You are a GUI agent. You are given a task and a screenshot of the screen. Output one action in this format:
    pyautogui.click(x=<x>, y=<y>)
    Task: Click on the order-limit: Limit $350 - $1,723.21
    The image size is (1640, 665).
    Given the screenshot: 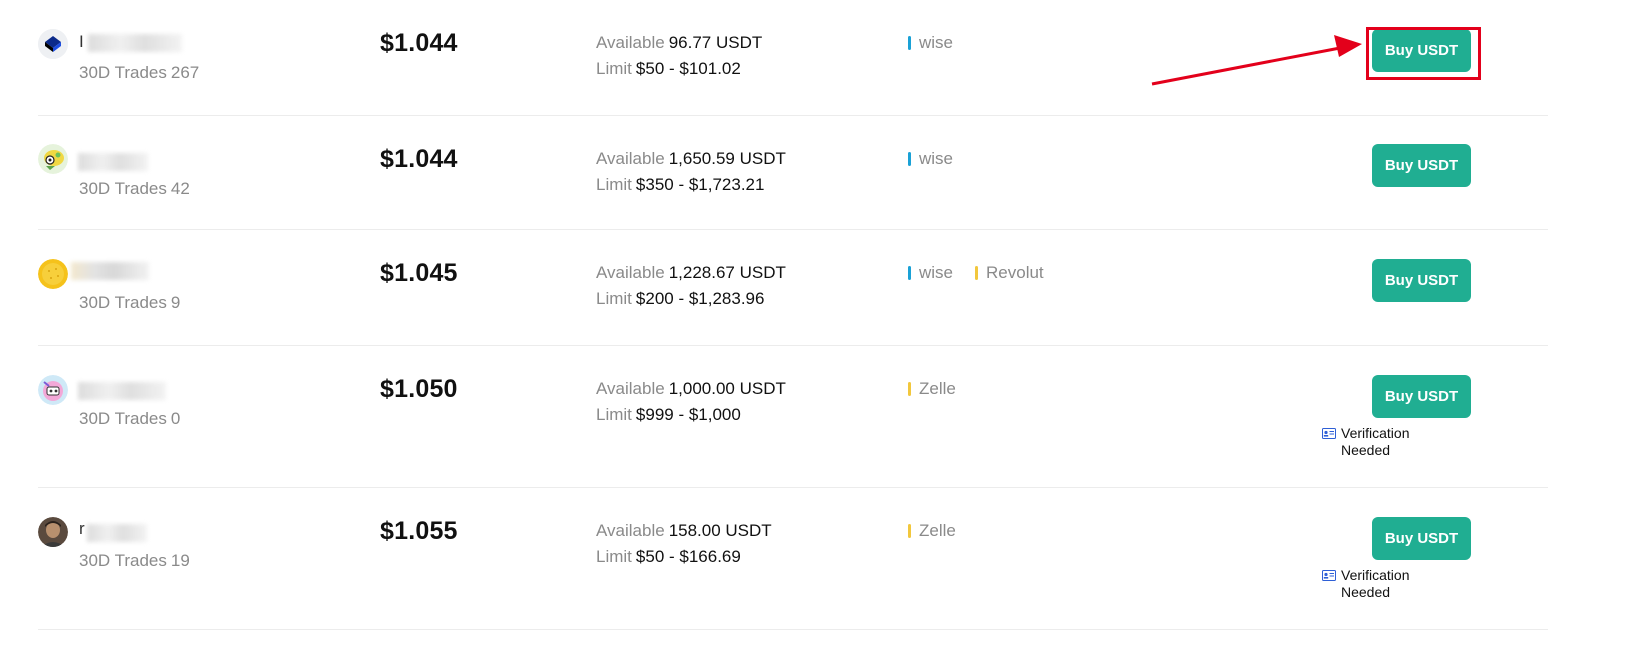 What is the action you would take?
    pyautogui.click(x=680, y=185)
    